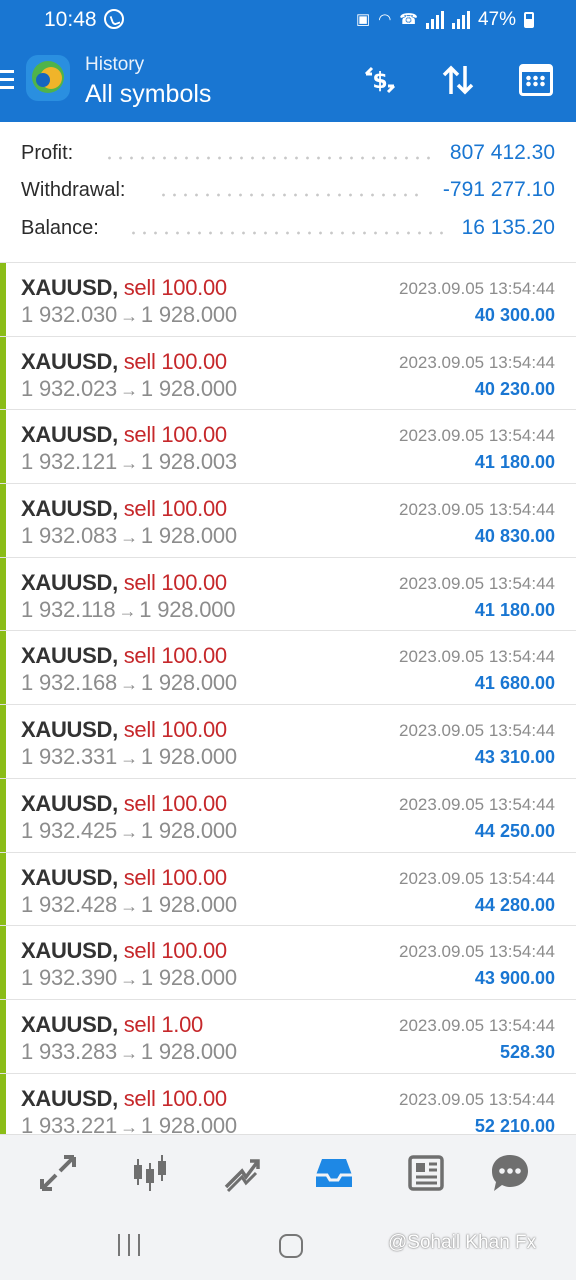 This screenshot has width=576, height=1280. I want to click on deal-open-price: 1 932.030, so click(69, 314).